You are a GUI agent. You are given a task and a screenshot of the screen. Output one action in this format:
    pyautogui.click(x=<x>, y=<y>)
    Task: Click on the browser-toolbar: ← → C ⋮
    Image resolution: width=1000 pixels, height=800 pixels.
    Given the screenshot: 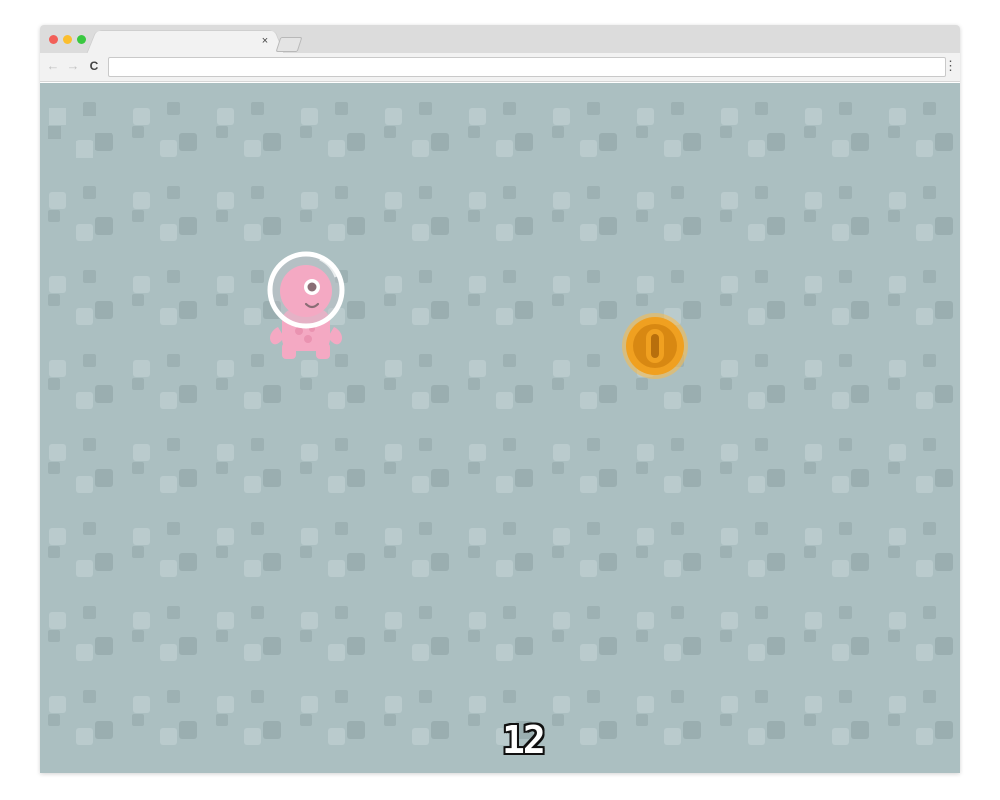 What is the action you would take?
    pyautogui.click(x=500, y=67)
    